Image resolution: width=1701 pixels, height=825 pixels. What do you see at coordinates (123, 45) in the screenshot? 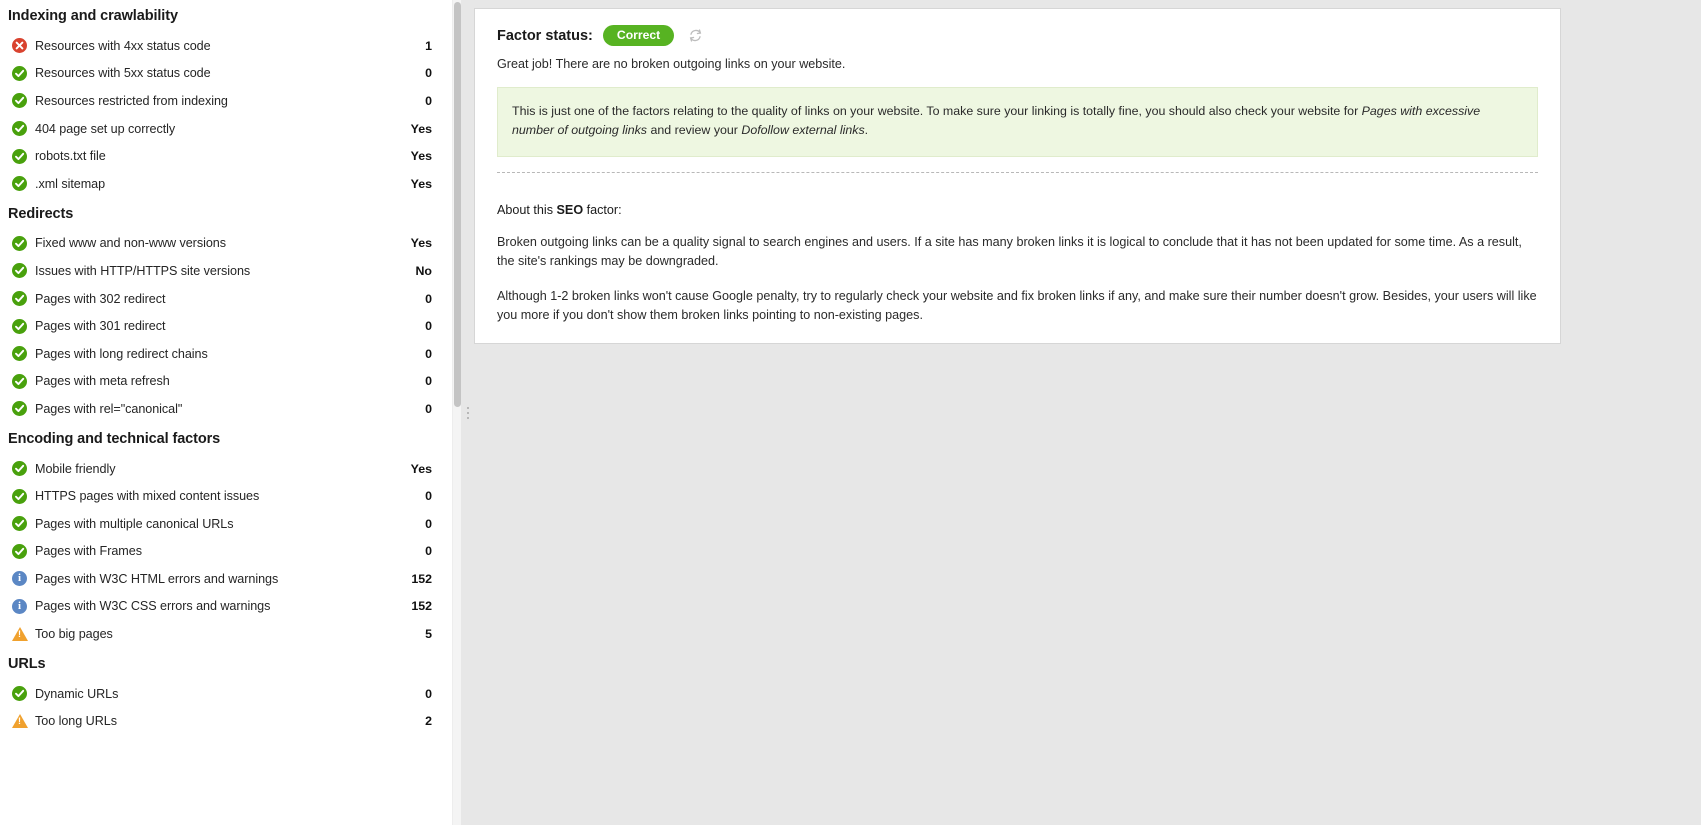
I see `factor-label: Resources with 4xx status code` at bounding box center [123, 45].